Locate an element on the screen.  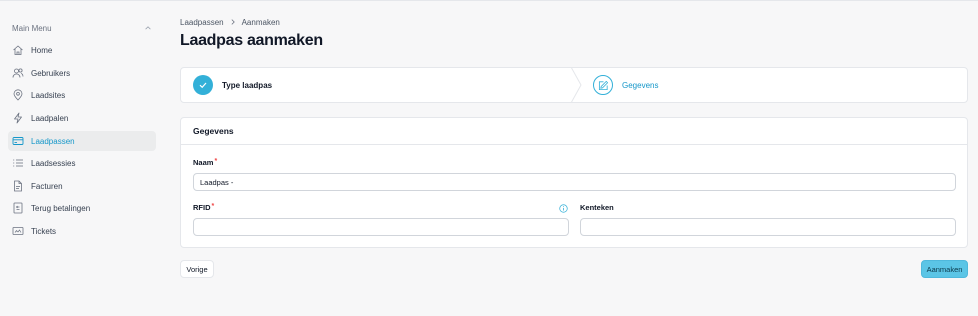
users-icon is located at coordinates (18, 73).